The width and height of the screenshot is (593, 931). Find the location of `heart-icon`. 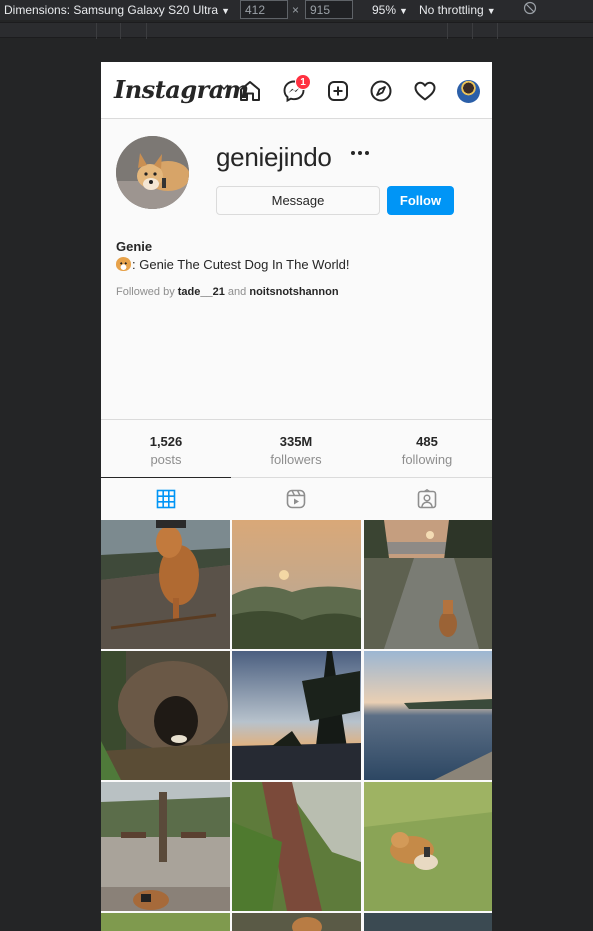

heart-icon is located at coordinates (425, 91).